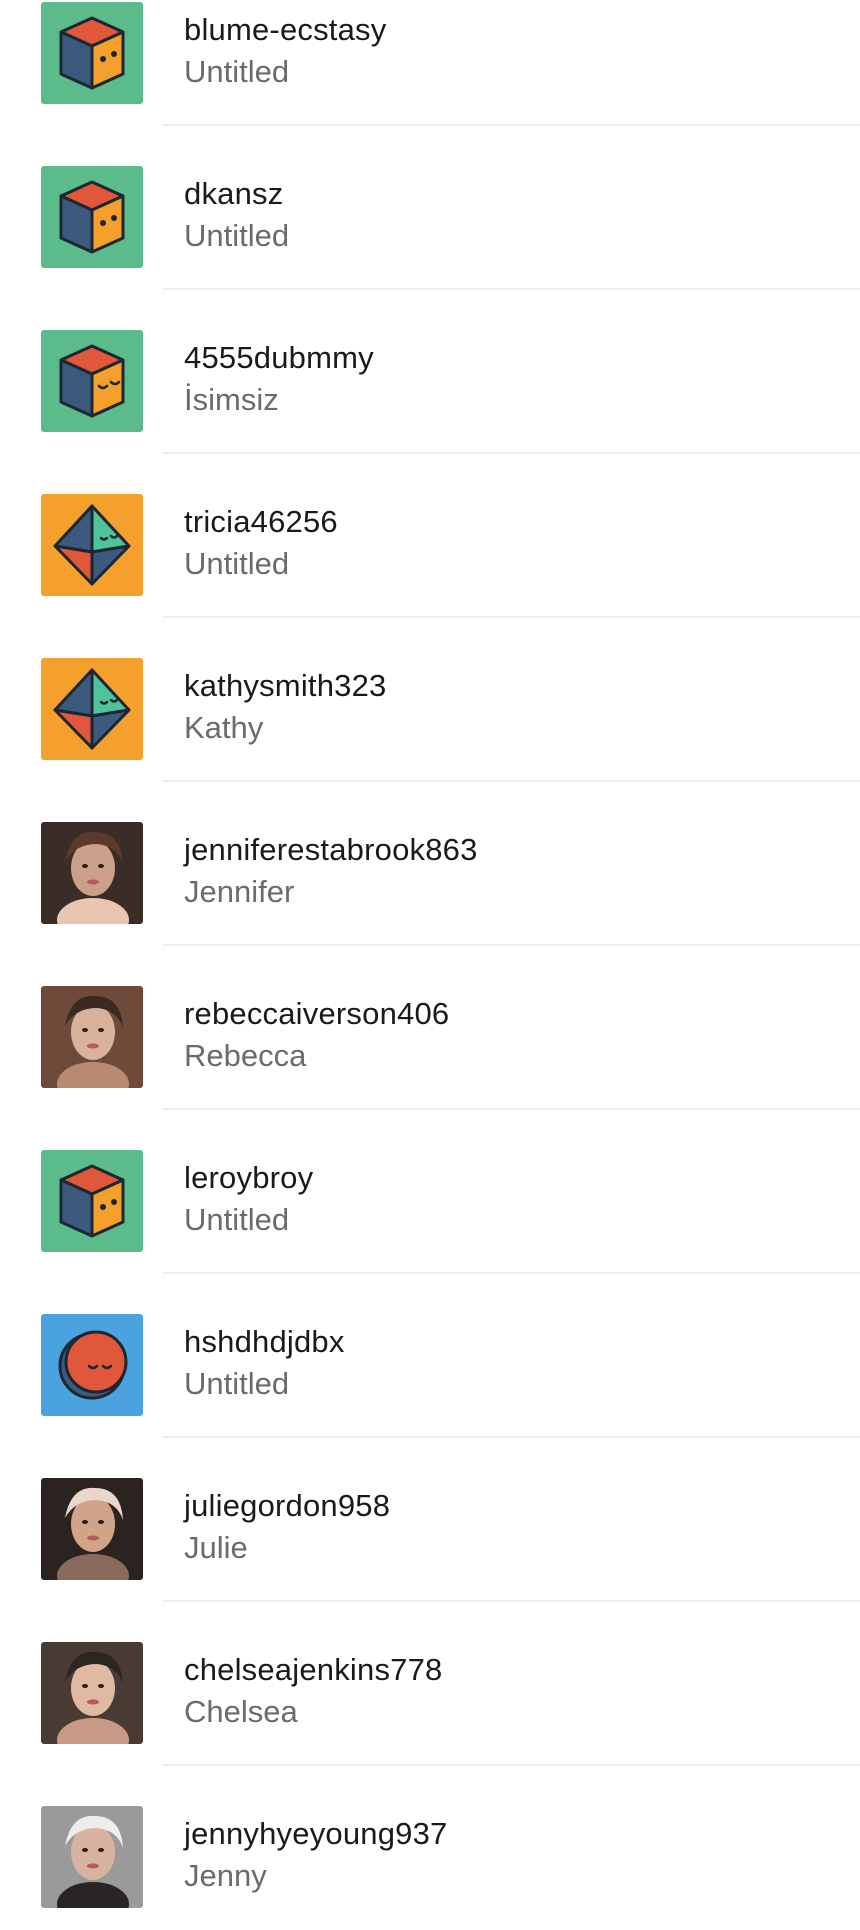  I want to click on blog-title: Chelsea, so click(241, 1711).